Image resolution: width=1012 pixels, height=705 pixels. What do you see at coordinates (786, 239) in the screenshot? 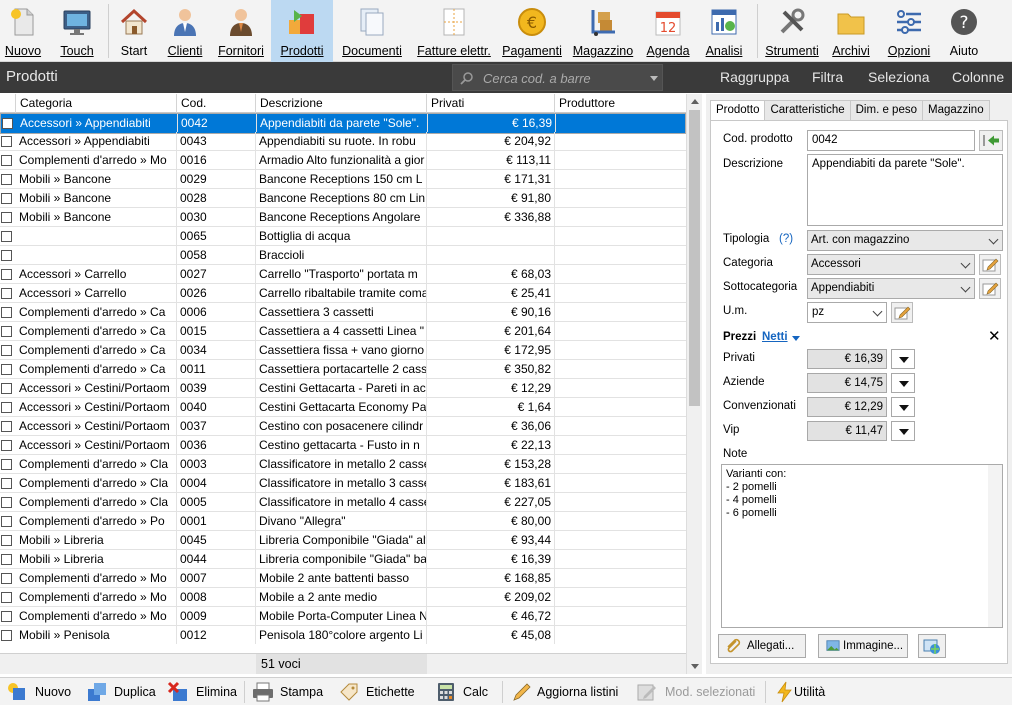
I see `tipologia-help-link: (?)` at bounding box center [786, 239].